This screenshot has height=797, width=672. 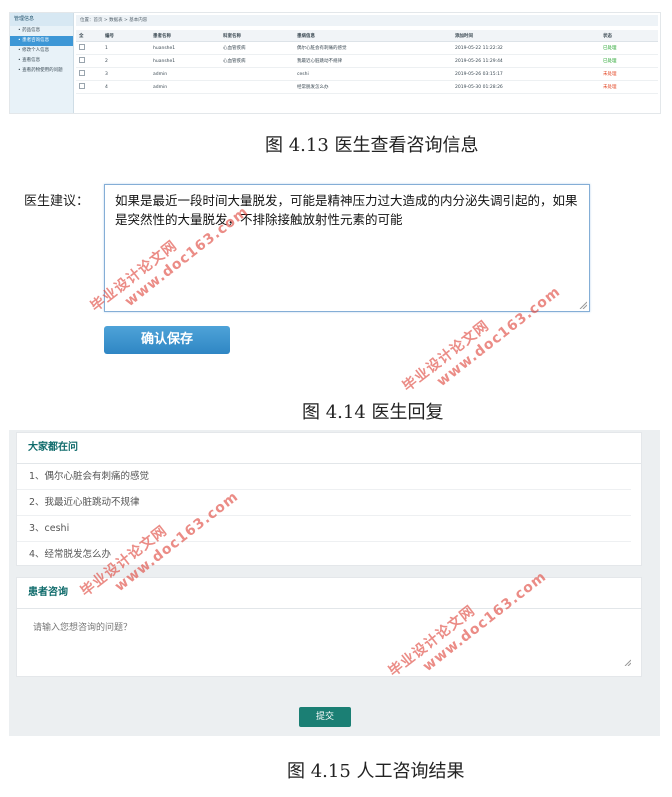 What do you see at coordinates (185, 36) in the screenshot?
I see `col-patient: 患者名称` at bounding box center [185, 36].